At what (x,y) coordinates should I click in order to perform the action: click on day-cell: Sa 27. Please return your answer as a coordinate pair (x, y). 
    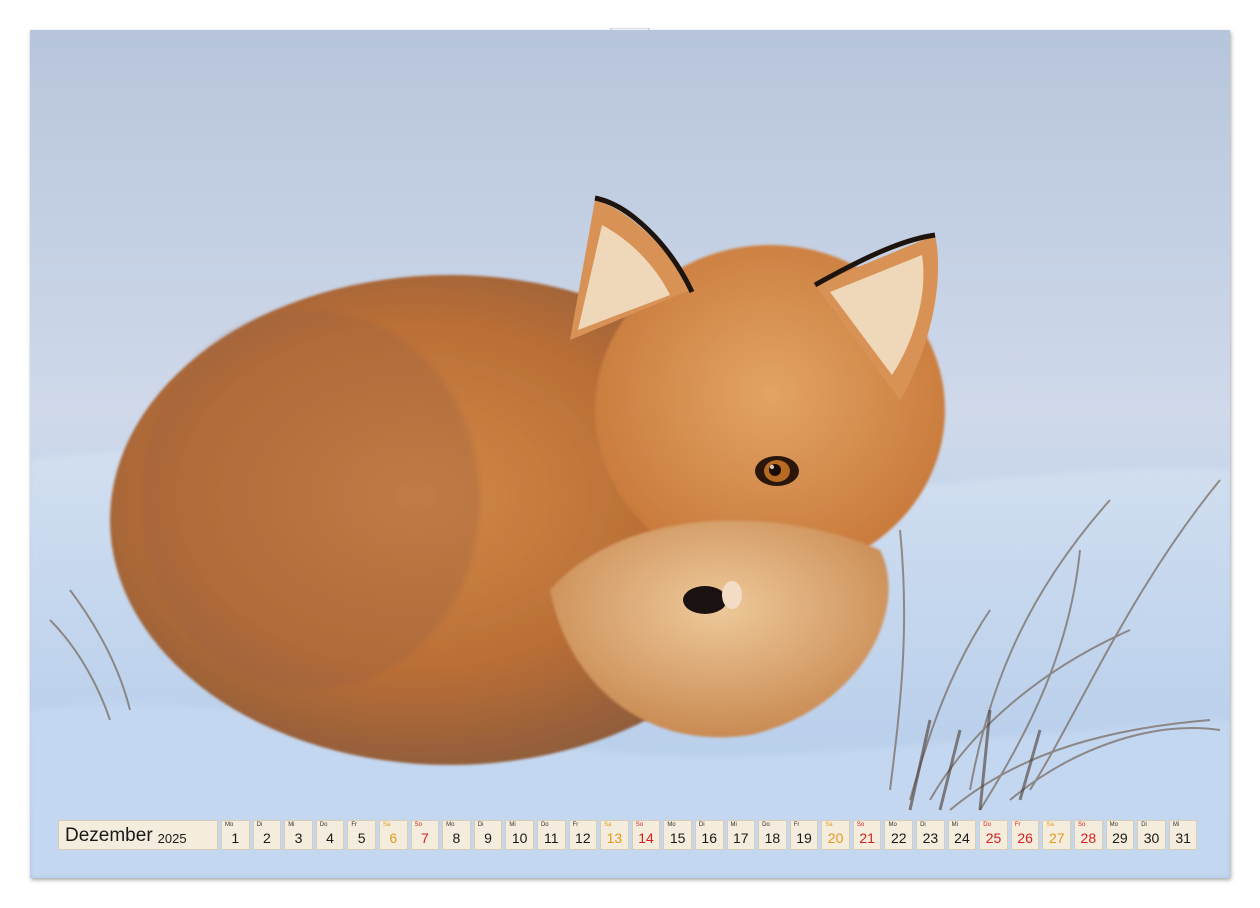
    Looking at the image, I should click on (1057, 835).